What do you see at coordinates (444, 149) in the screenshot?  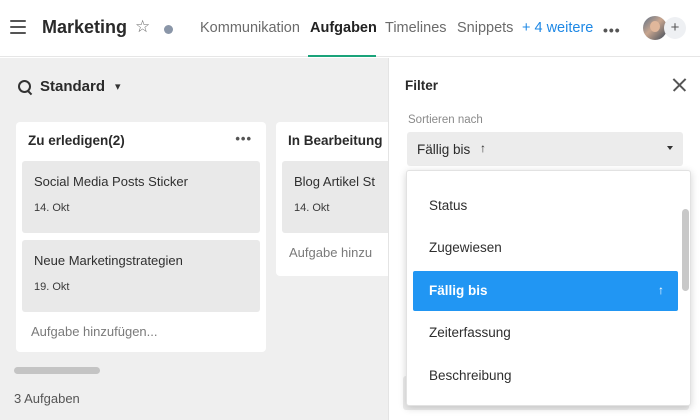 I see `sort-value: Fällig bis` at bounding box center [444, 149].